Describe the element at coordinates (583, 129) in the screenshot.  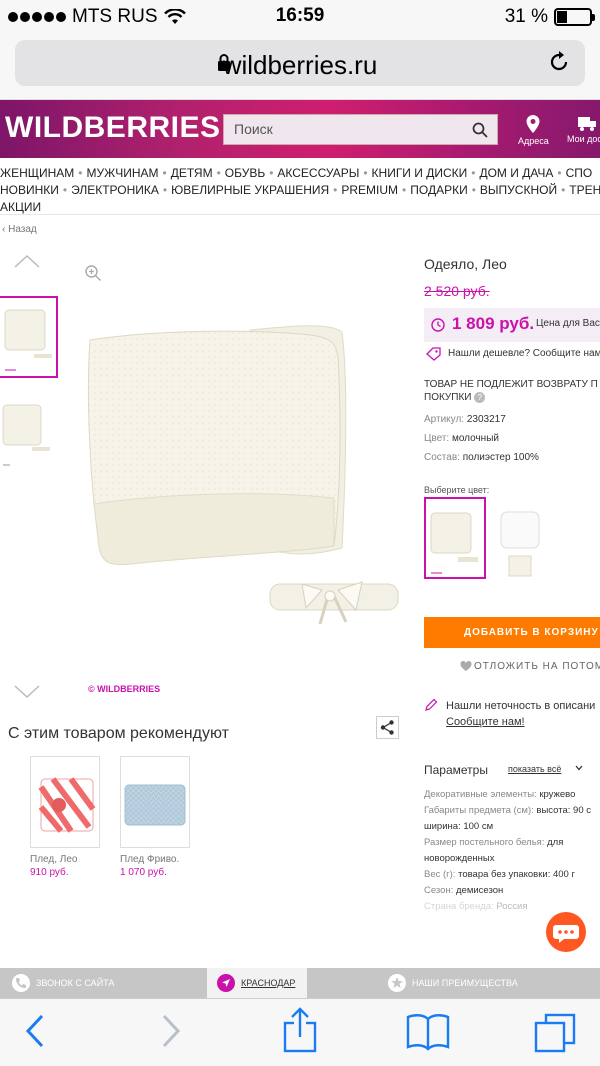
I see `deliveries-link: Мои дос` at that location.